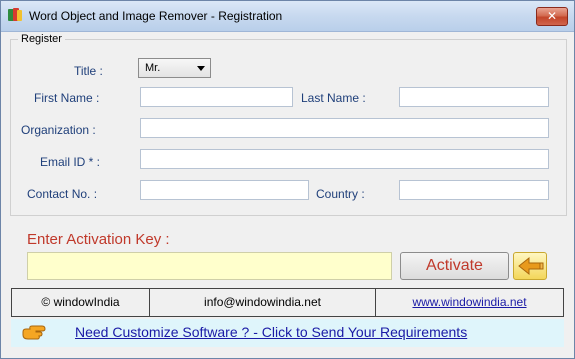  Describe the element at coordinates (41, 39) in the screenshot. I see `register-legend: Register` at that location.